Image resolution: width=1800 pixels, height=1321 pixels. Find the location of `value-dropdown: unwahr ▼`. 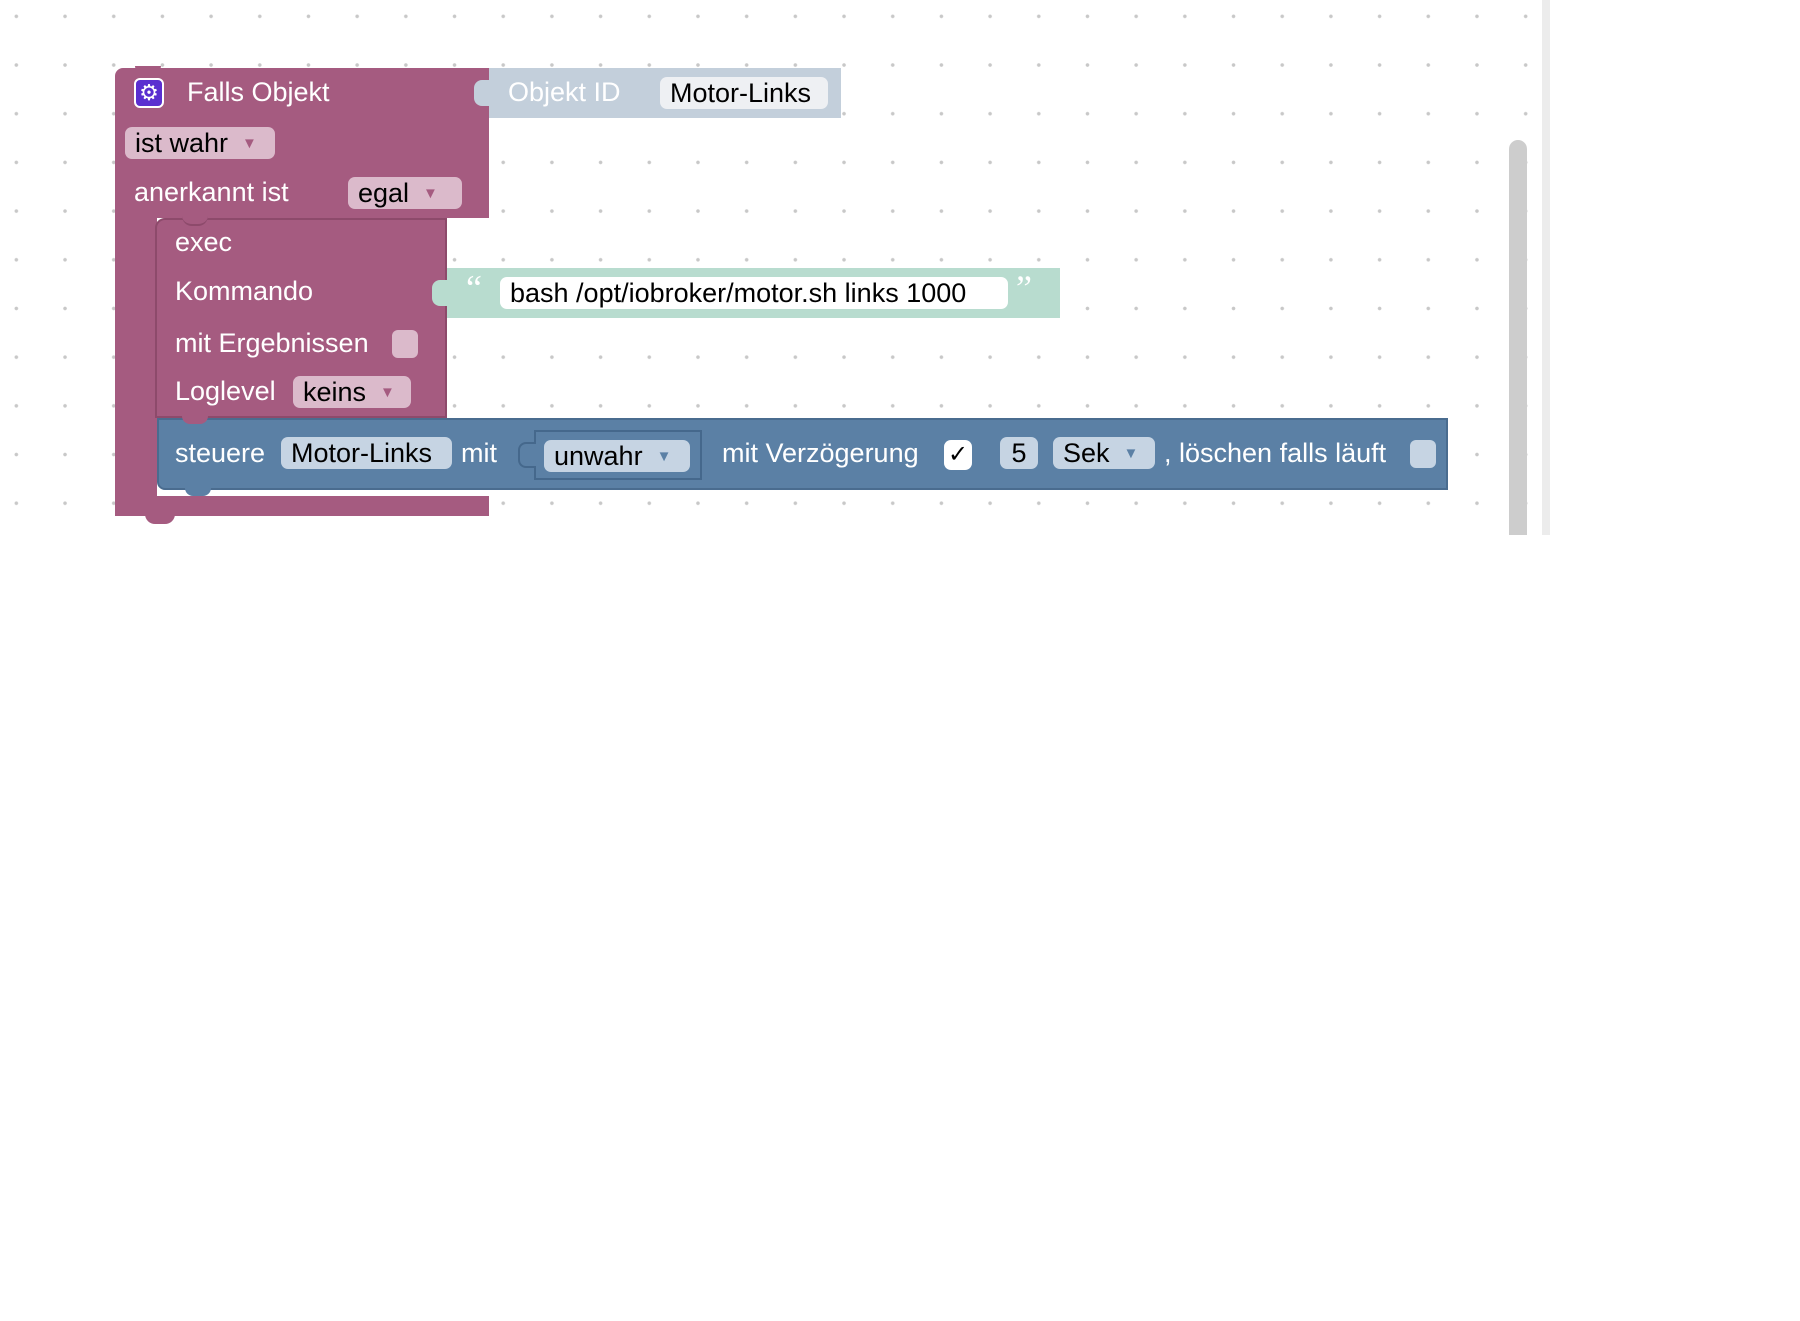

value-dropdown: unwahr ▼ is located at coordinates (617, 456).